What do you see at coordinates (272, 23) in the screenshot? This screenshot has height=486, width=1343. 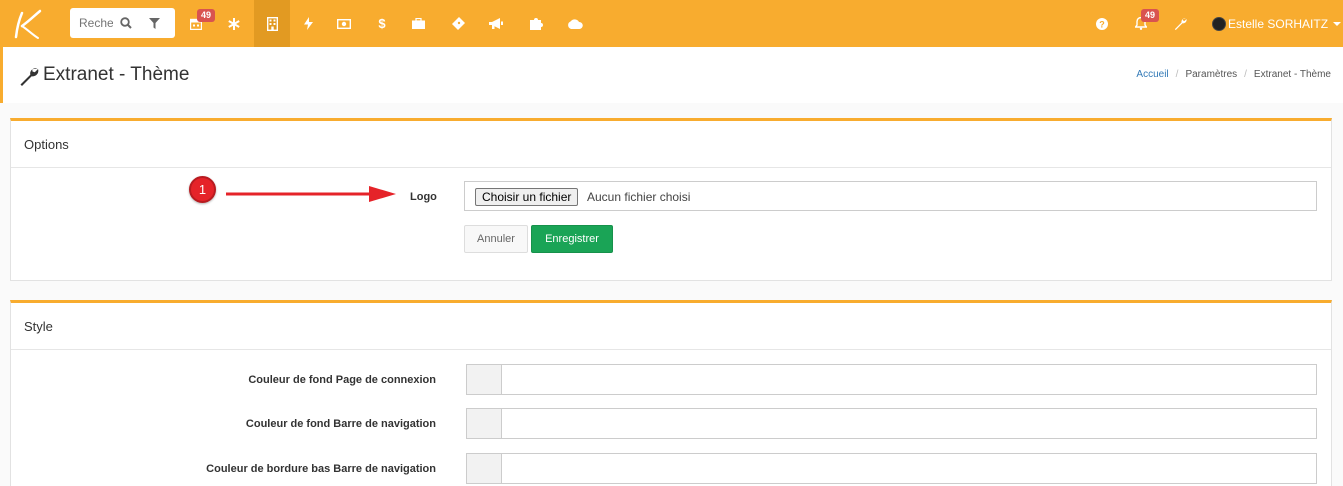 I see `building-icon` at bounding box center [272, 23].